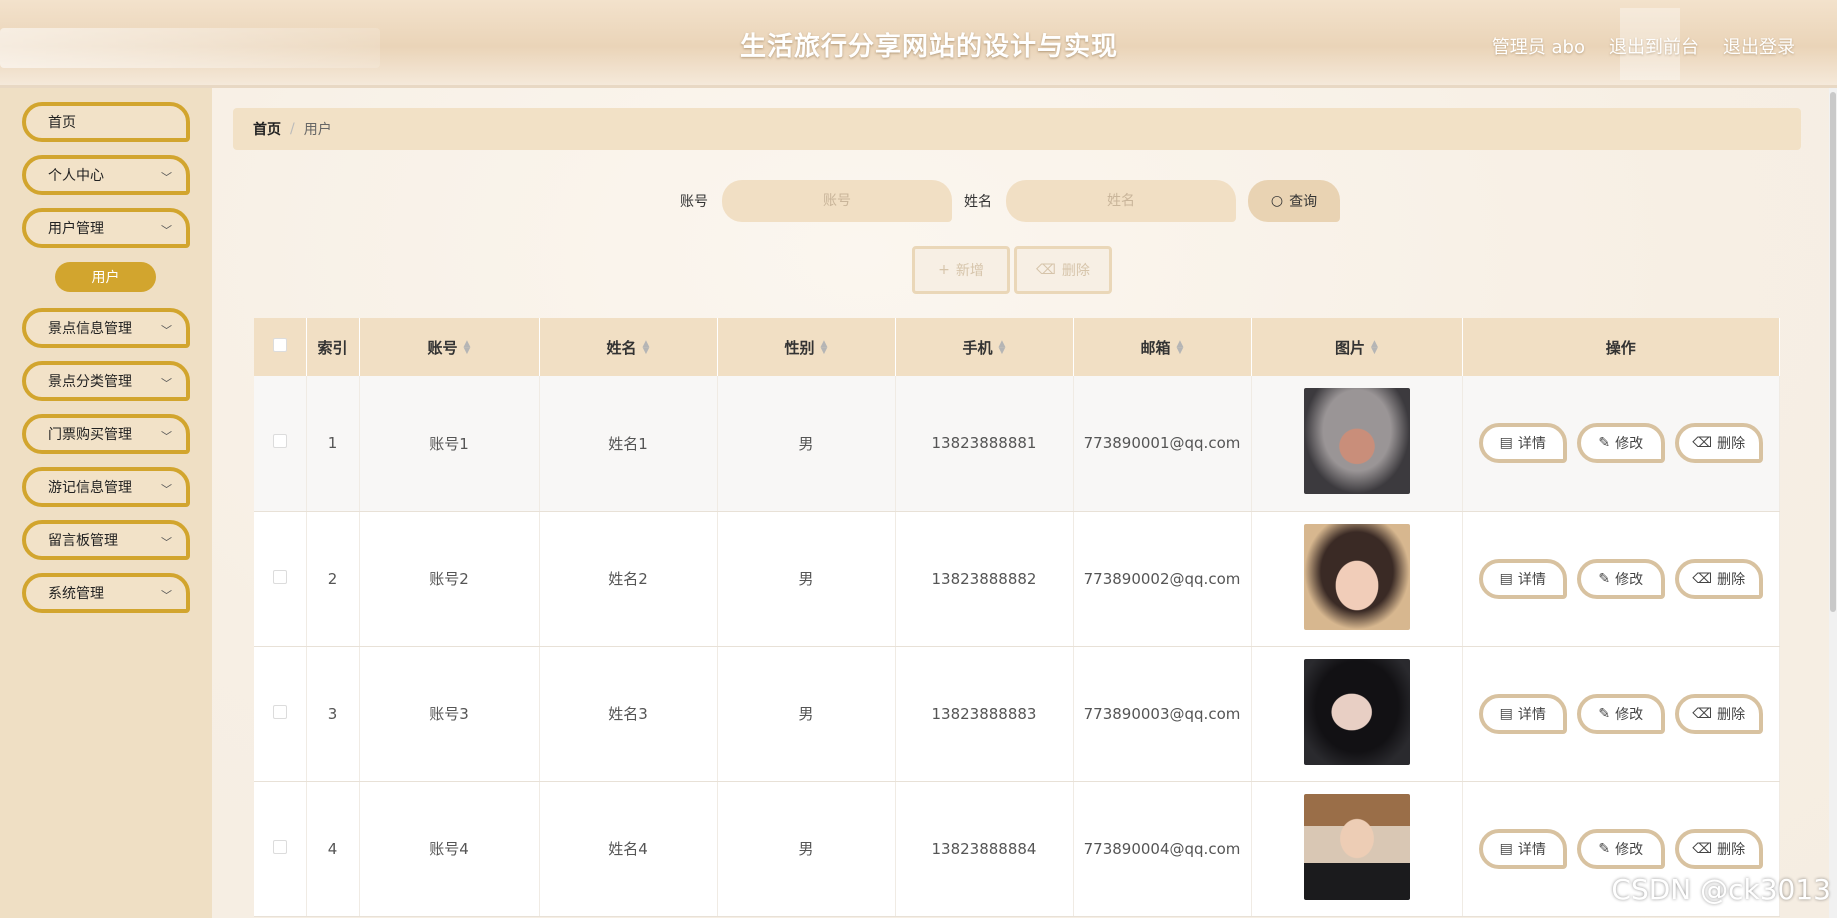  Describe the element at coordinates (1629, 849) in the screenshot. I see `edit-button-label: 修改` at that location.